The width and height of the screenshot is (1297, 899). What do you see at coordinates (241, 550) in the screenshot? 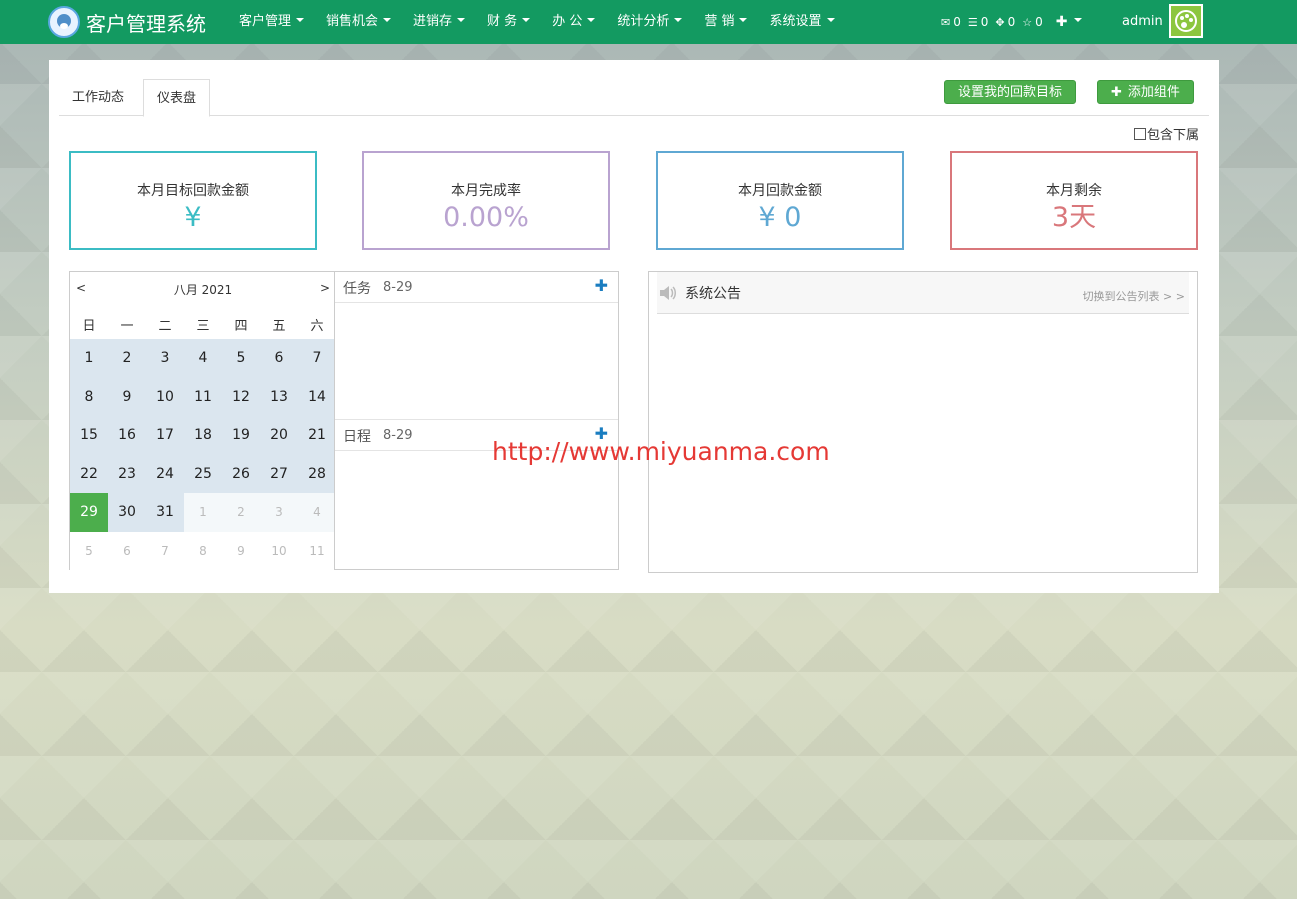
I see `calendar-day-next-month: 9` at bounding box center [241, 550].